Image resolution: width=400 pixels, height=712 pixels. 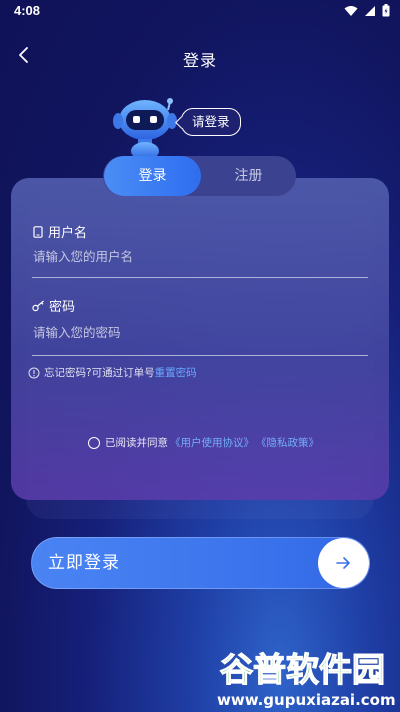 What do you see at coordinates (152, 176) in the screenshot?
I see `tab-login: 登录` at bounding box center [152, 176].